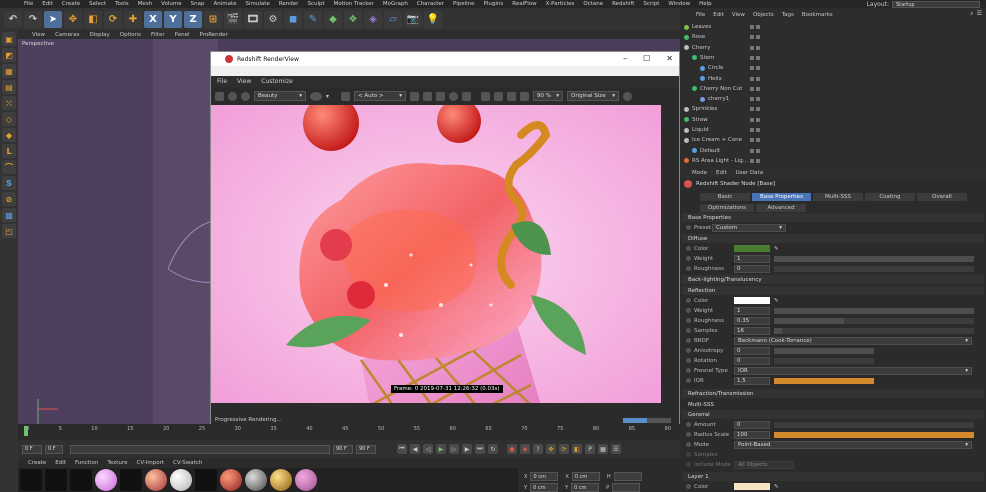 The width and height of the screenshot is (986, 492). What do you see at coordinates (9, 231) in the screenshot?
I see `guide-icon: ◰` at bounding box center [9, 231].